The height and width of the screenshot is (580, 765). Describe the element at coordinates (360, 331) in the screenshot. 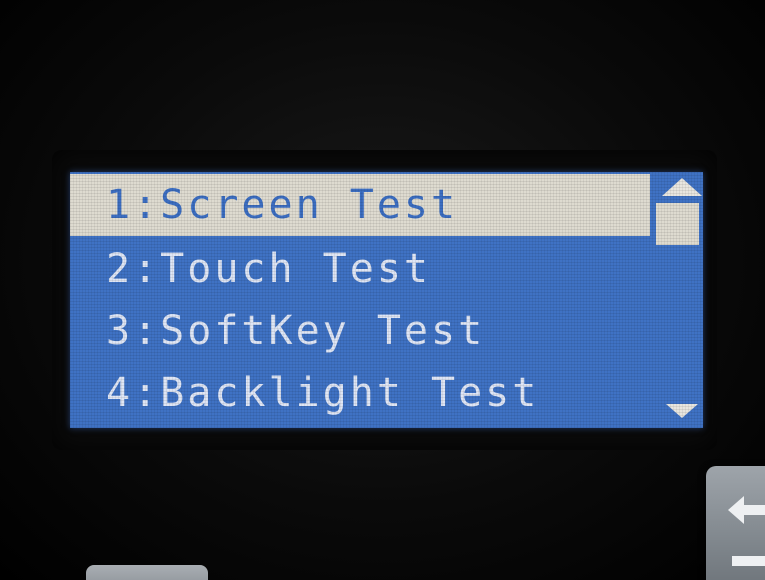

I see `menu-item-softkey-test: 3:SoftKey Test` at that location.